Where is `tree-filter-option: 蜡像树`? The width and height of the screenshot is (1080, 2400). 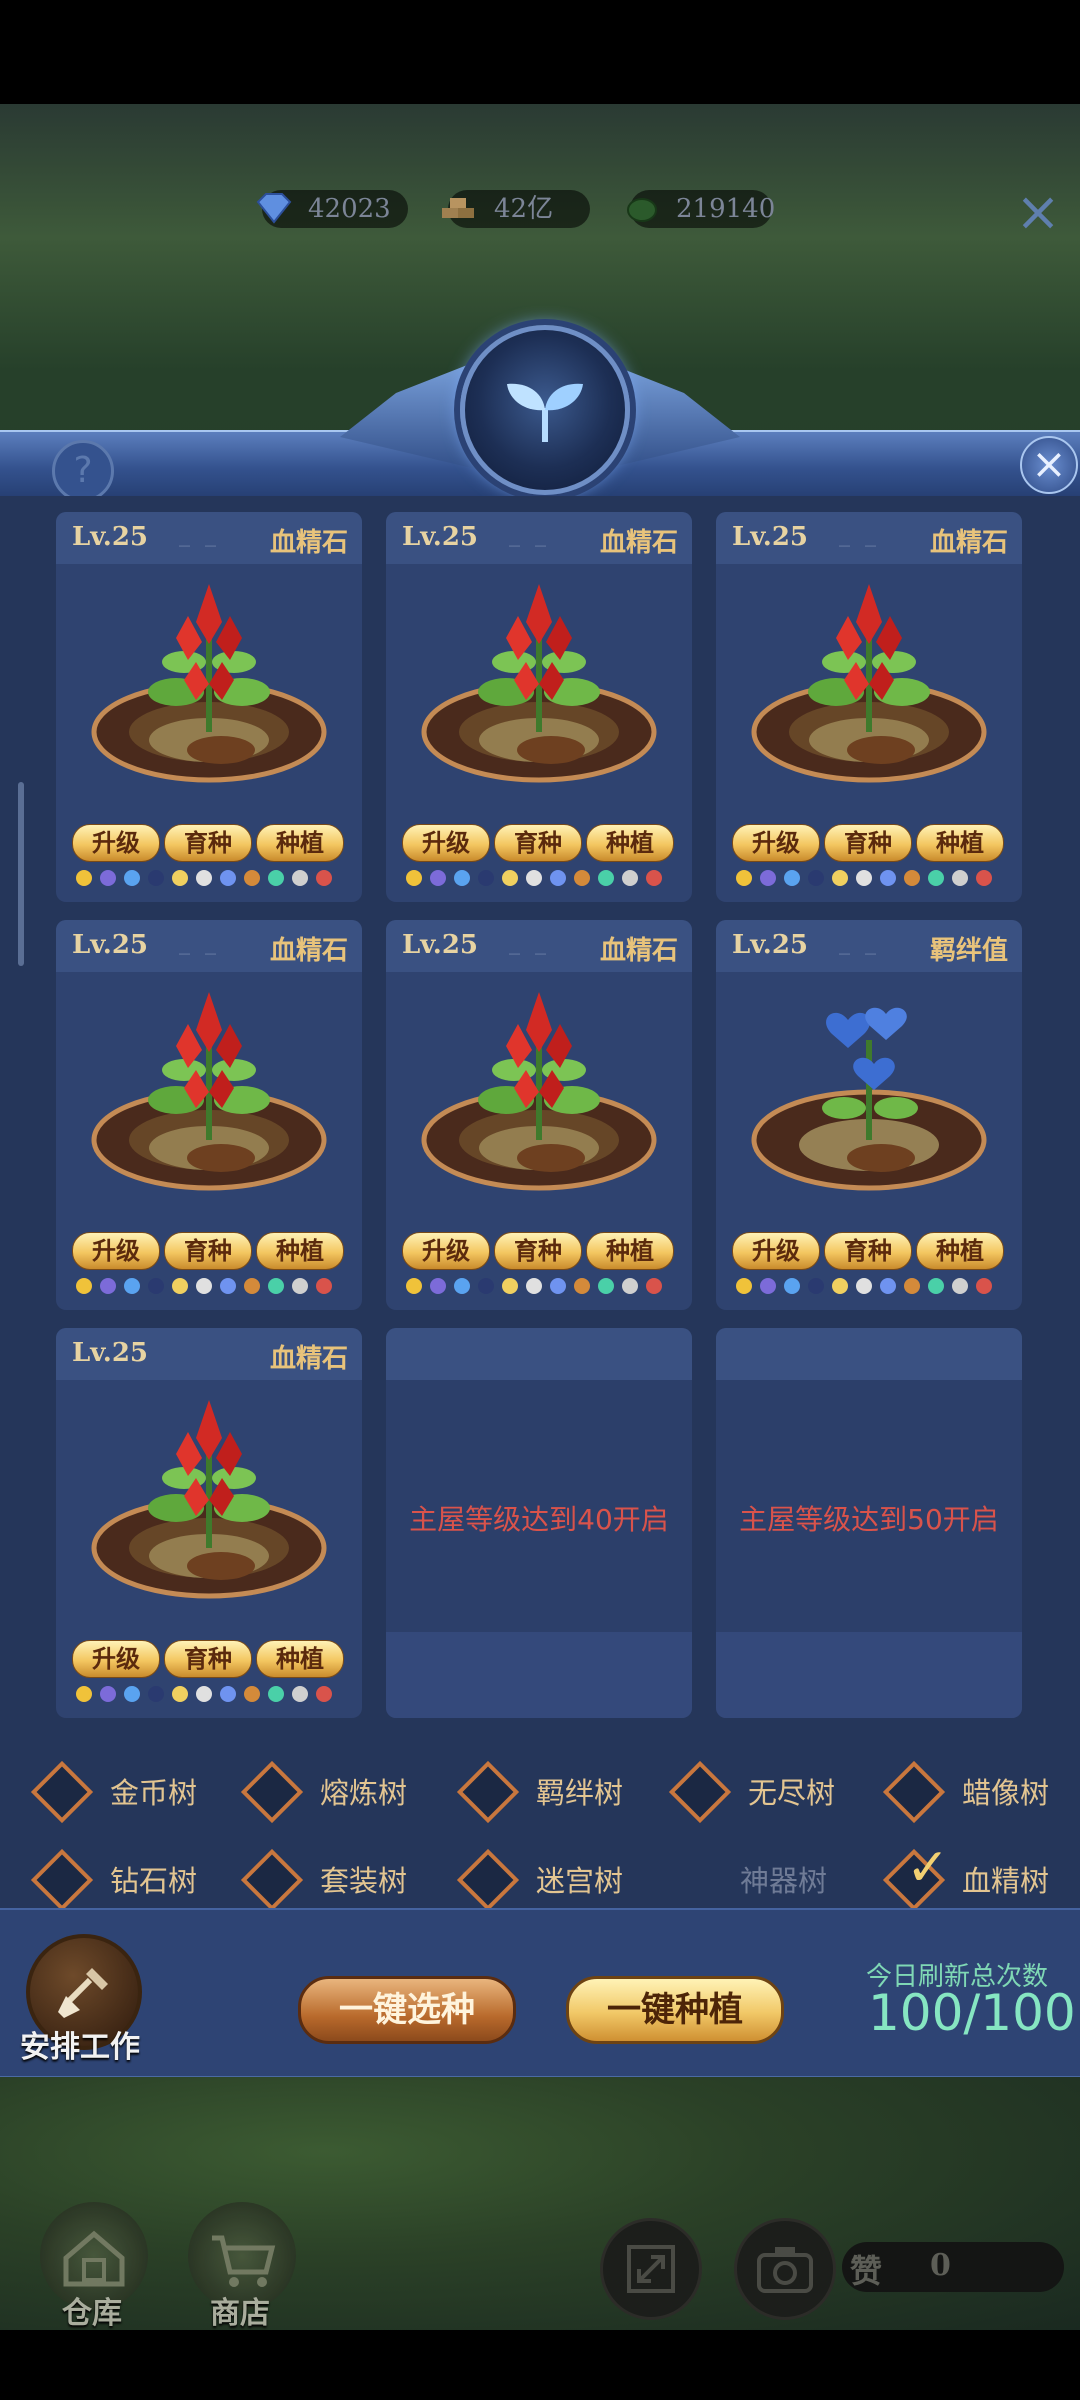
tree-filter-option: 蜡像树 is located at coordinates (981, 1792).